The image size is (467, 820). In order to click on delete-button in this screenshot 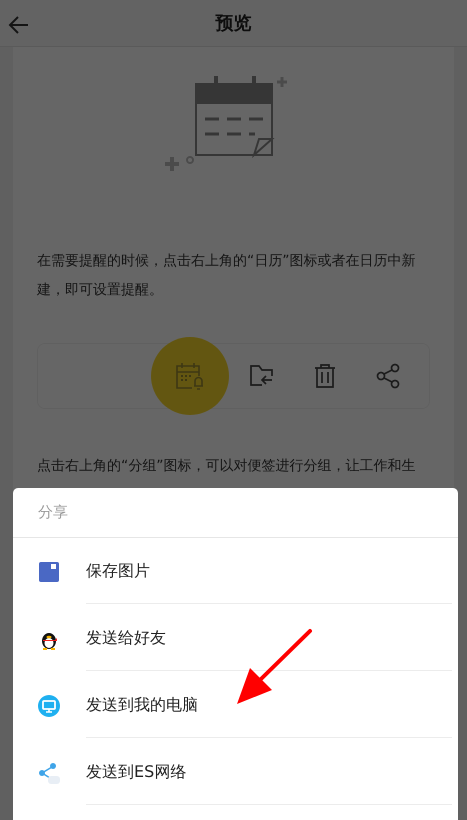, I will do `click(325, 376)`.